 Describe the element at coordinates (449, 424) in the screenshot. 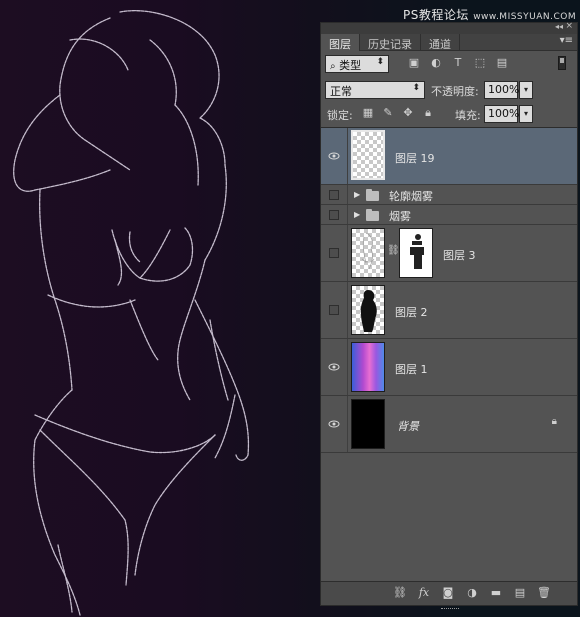

I see `layer-row: 背景 🔒︎` at that location.